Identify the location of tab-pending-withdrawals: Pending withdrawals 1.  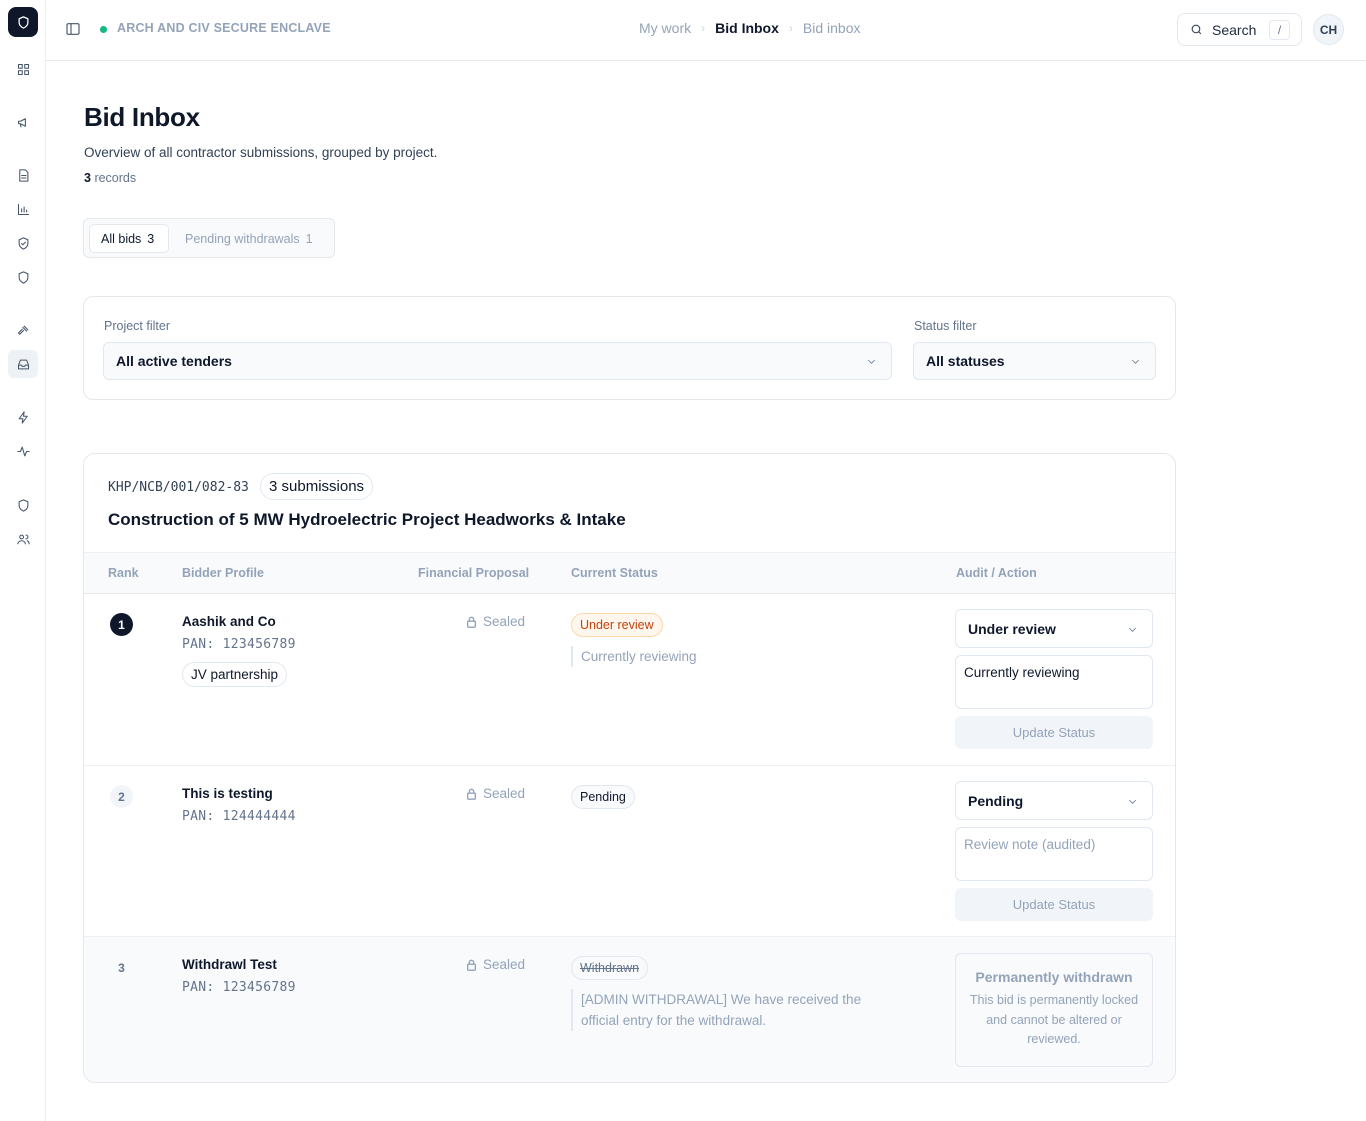
(249, 238).